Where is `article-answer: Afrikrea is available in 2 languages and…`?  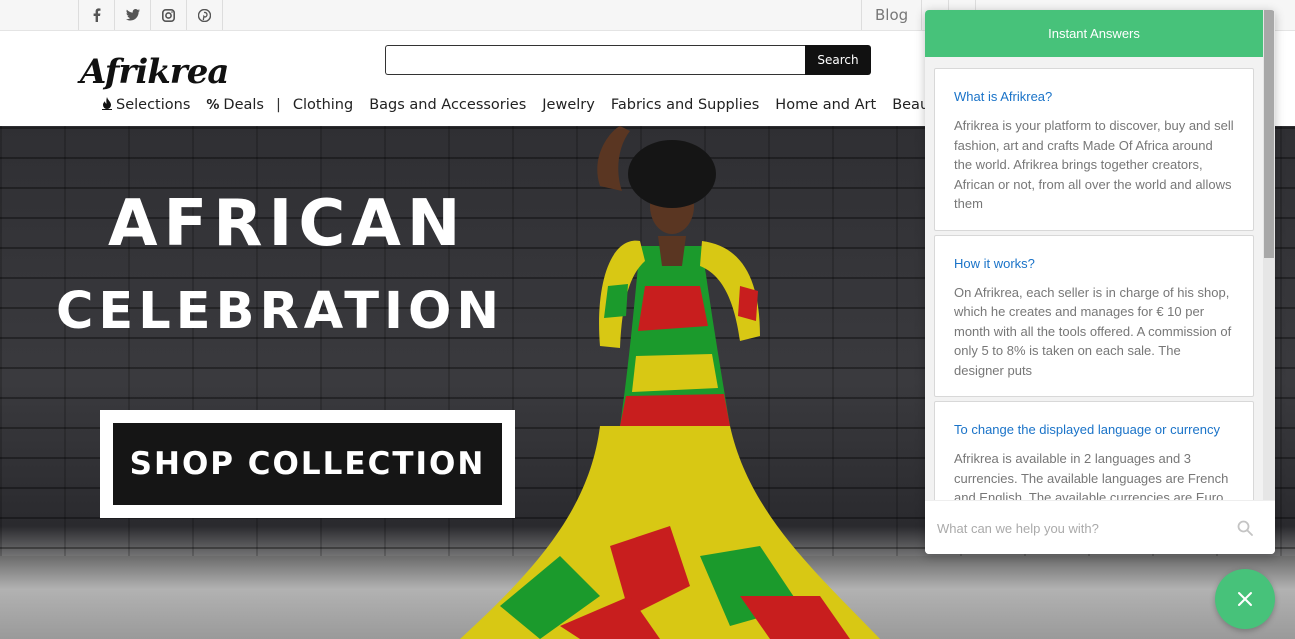 article-answer: Afrikrea is available in 2 languages and… is located at coordinates (1091, 475).